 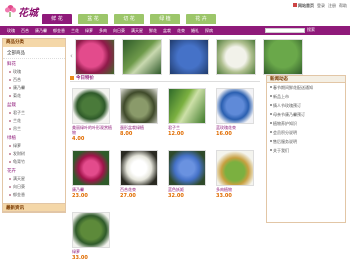 I want to click on tab: 鲜 花, so click(x=57, y=19).